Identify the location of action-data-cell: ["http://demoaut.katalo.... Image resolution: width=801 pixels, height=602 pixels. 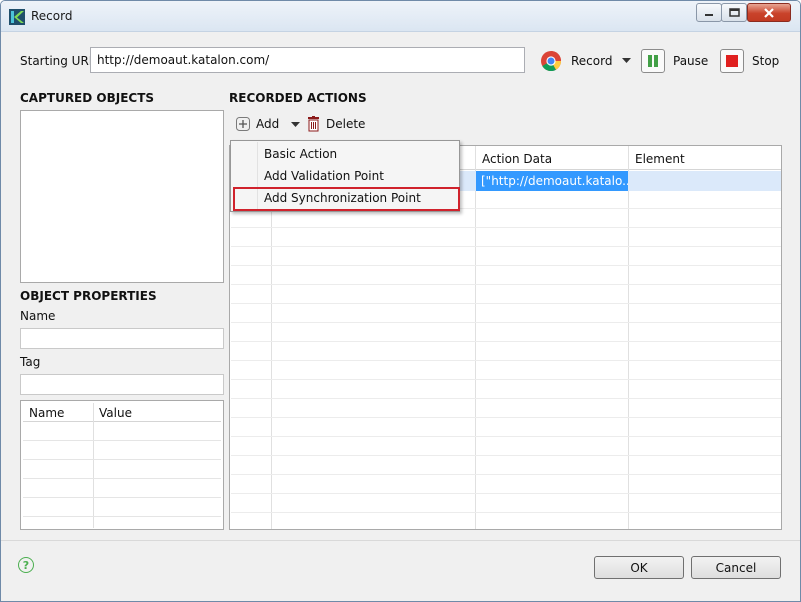
(552, 181).